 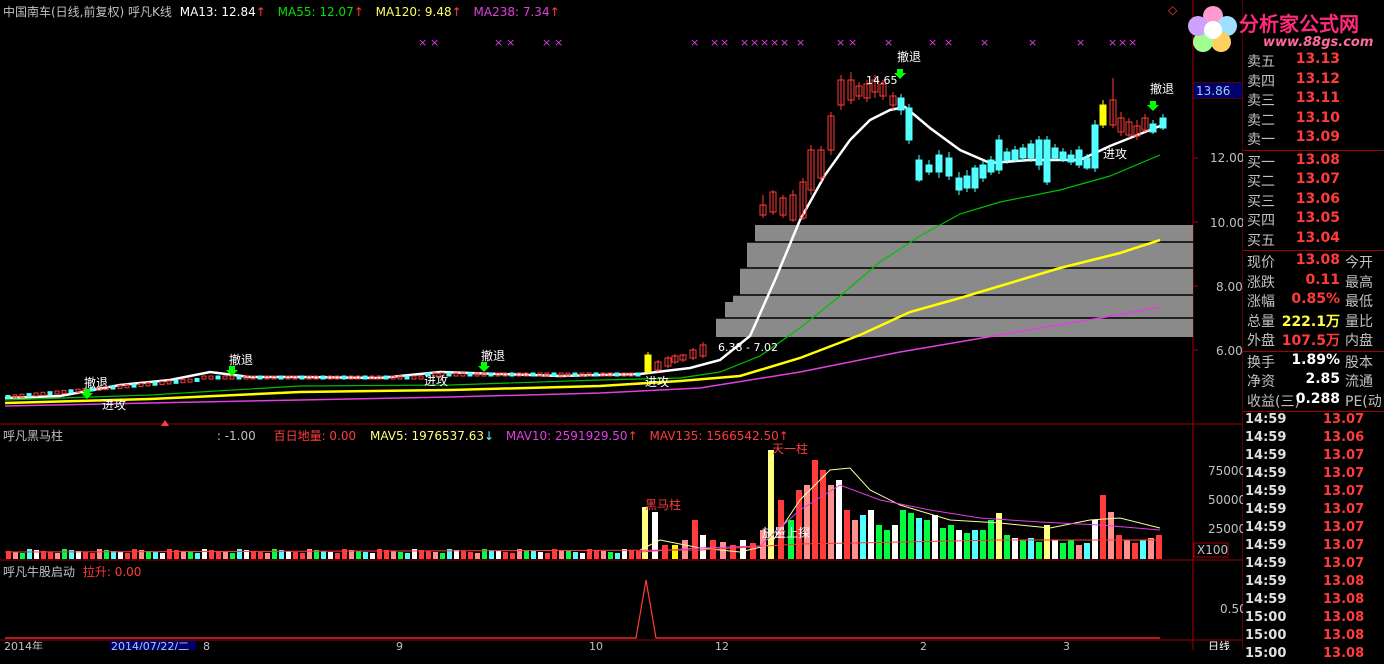 I want to click on buy-row-value: 13.06, so click(x=1317, y=198).